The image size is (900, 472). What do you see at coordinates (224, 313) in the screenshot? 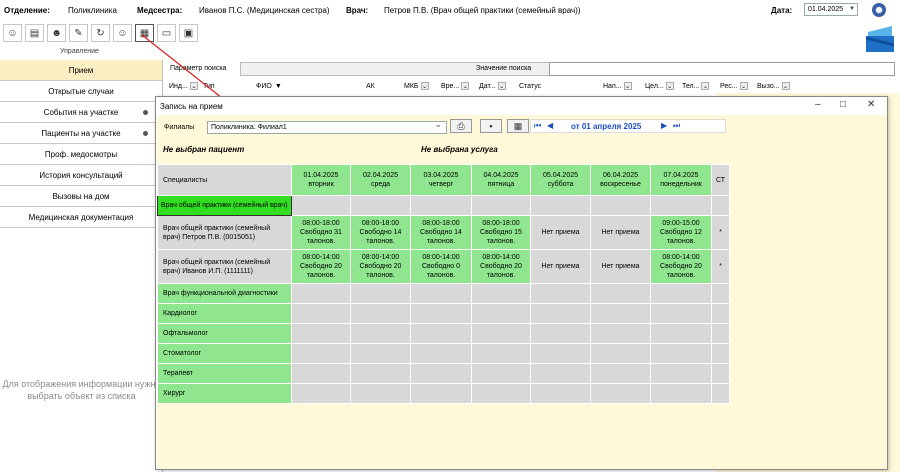
I see `specialty-cell: Кардиолог` at bounding box center [224, 313].